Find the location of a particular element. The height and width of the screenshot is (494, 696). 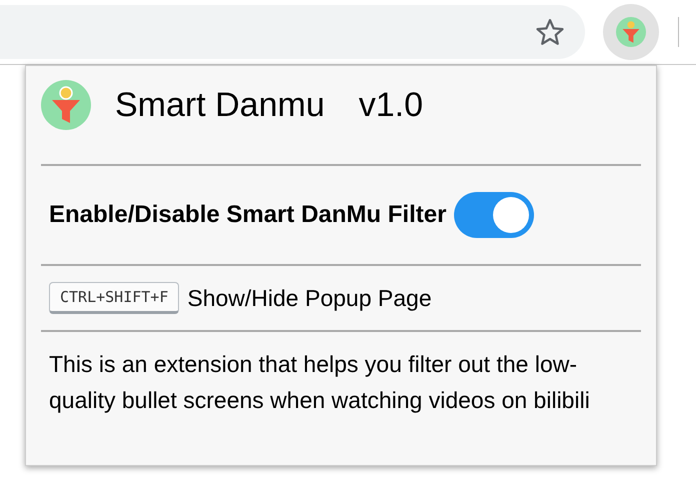

version-label: v1.0 is located at coordinates (390, 105).